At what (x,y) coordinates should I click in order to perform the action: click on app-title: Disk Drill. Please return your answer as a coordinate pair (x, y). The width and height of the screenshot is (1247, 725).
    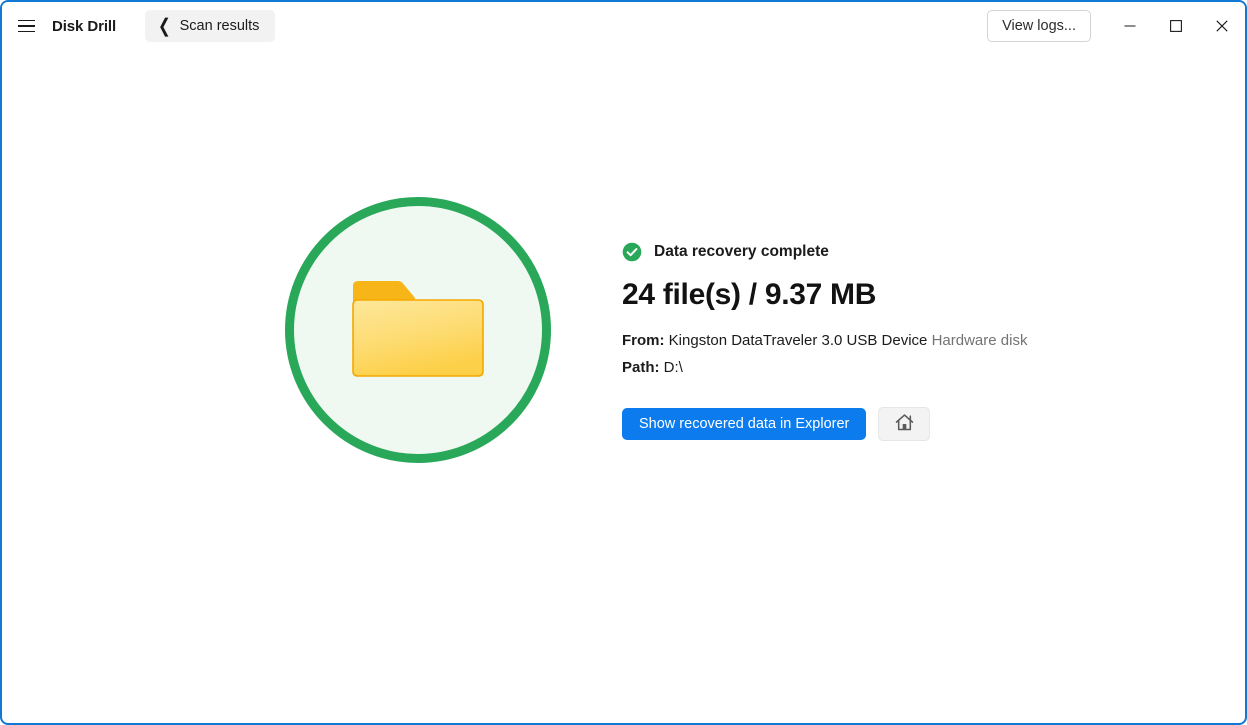
    Looking at the image, I should click on (84, 26).